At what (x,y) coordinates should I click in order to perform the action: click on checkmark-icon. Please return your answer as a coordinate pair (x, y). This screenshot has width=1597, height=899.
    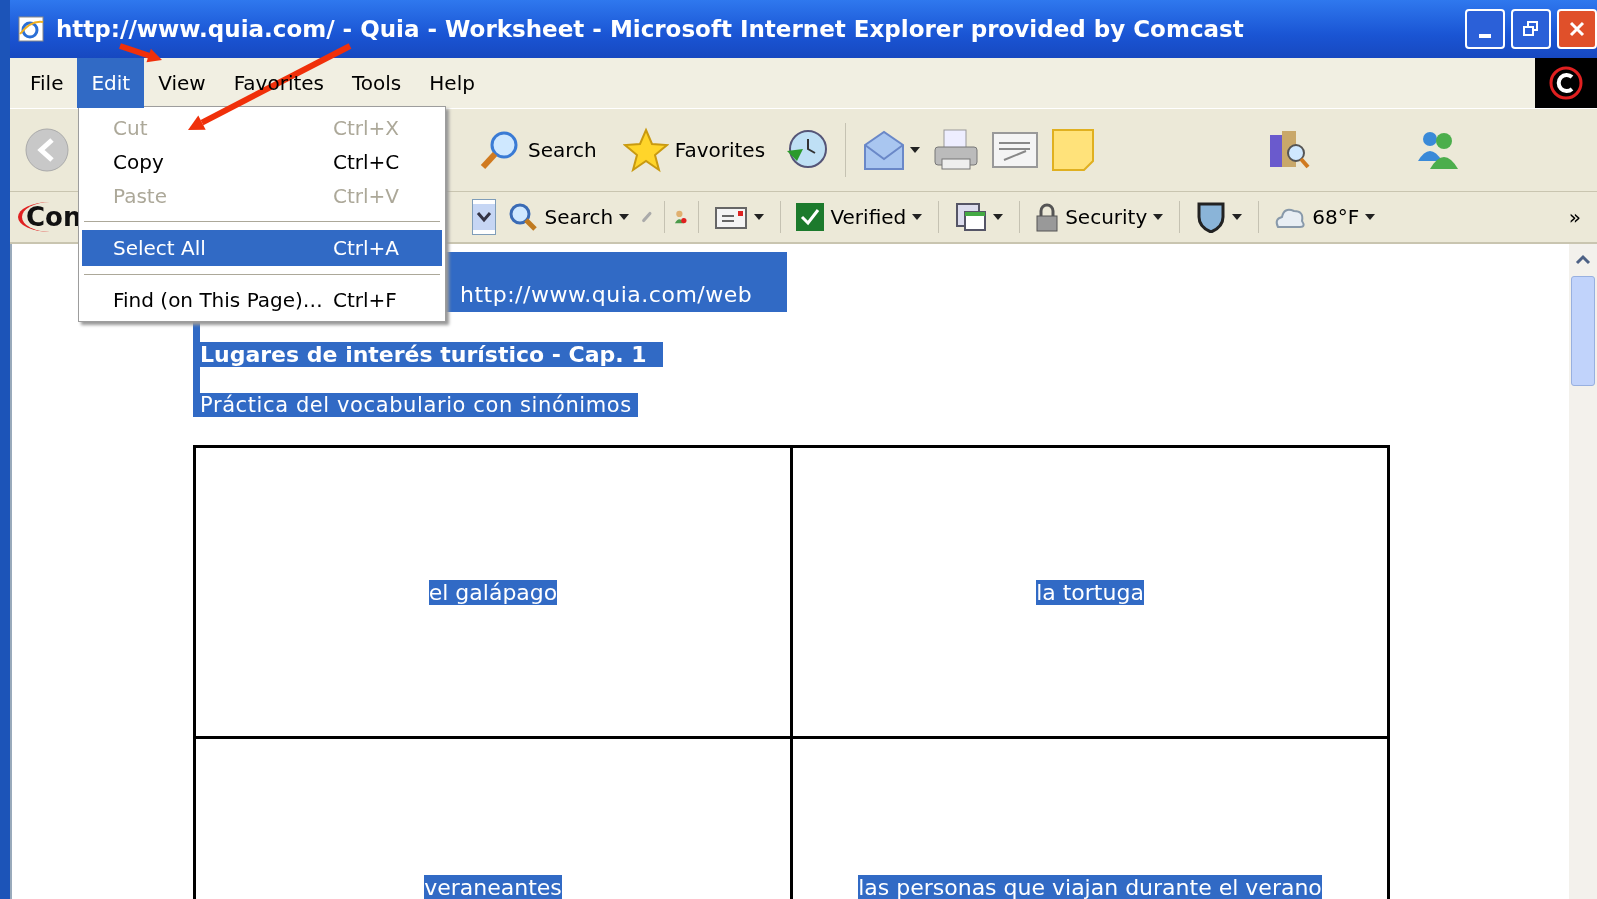
    Looking at the image, I should click on (810, 217).